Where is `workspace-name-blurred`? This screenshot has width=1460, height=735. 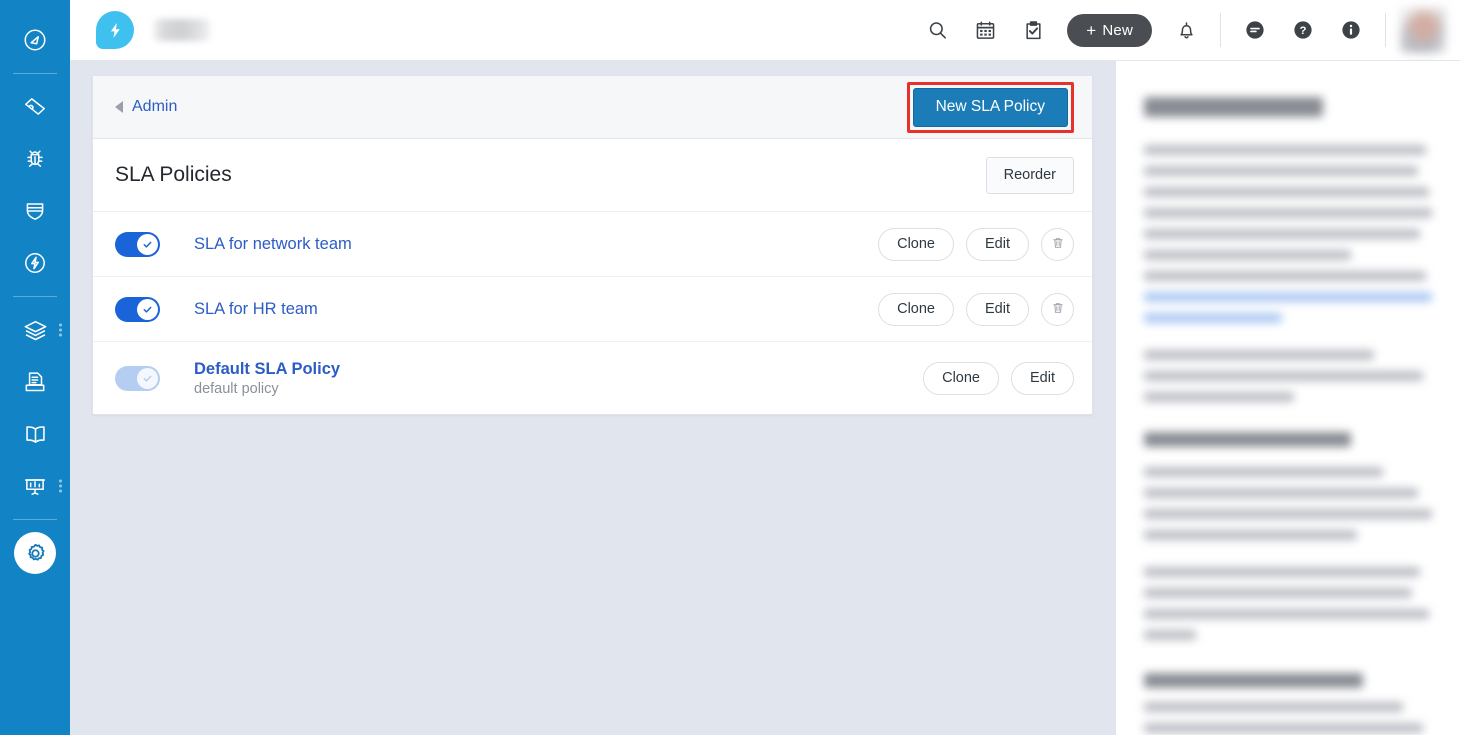
workspace-name-blurred is located at coordinates (182, 30).